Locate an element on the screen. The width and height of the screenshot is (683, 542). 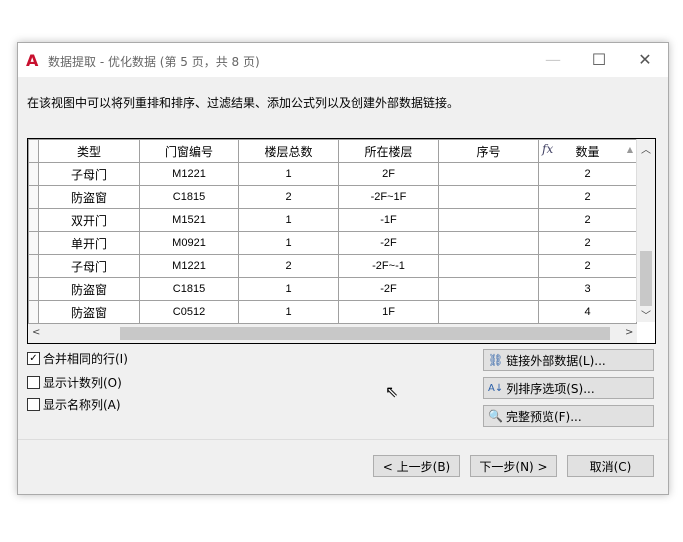
table-row: 子母门 M1221 1 2F 2 is located at coordinates (332, 174).